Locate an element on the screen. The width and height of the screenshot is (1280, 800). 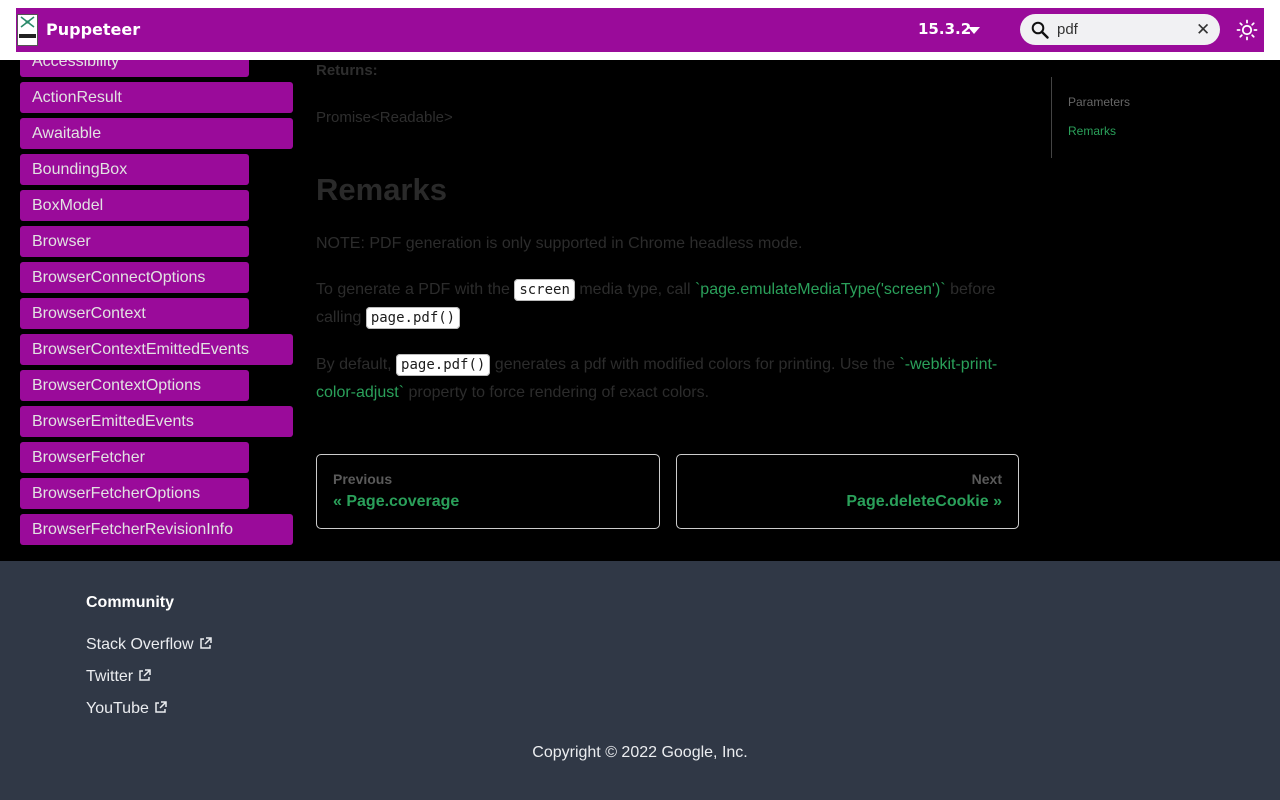
toc-item-remarks: Remarks is located at coordinates (1092, 131).